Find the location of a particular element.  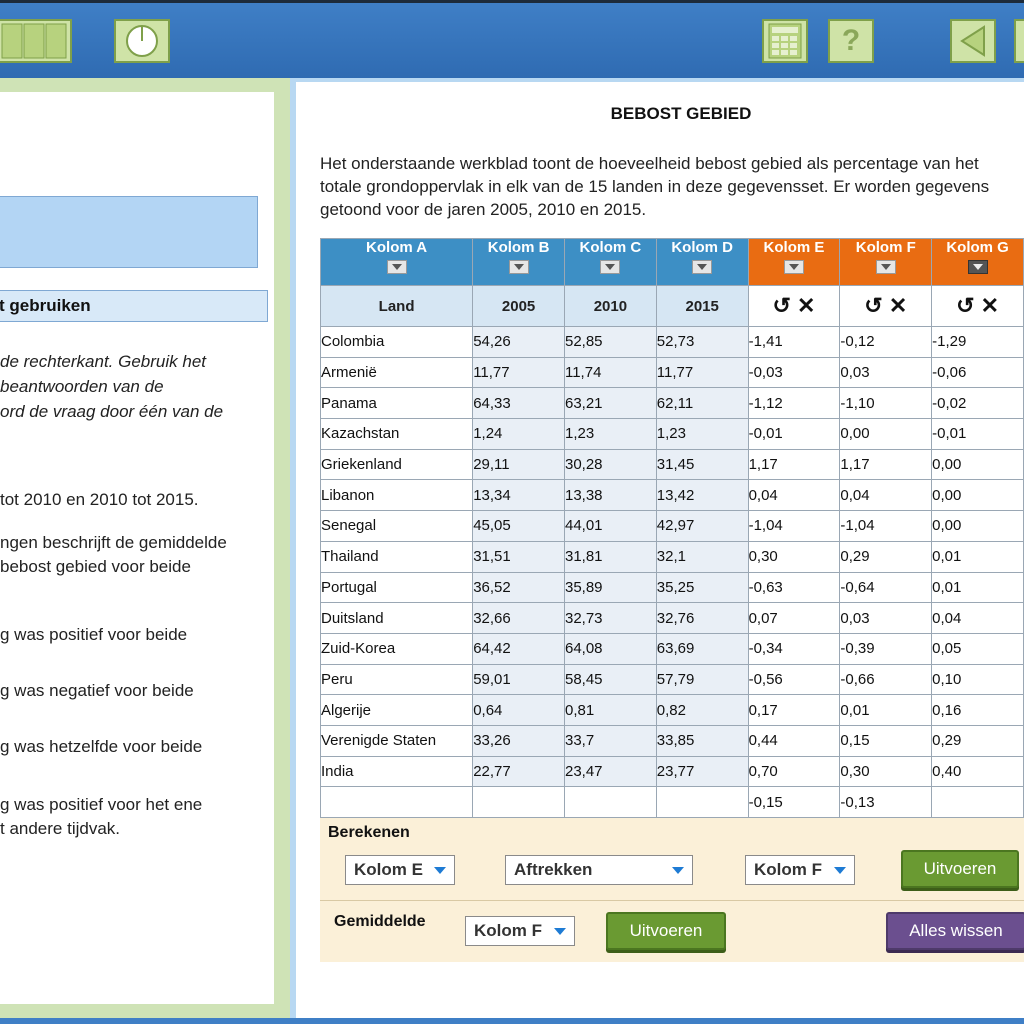

value-cell: 33,7 is located at coordinates (610, 740).